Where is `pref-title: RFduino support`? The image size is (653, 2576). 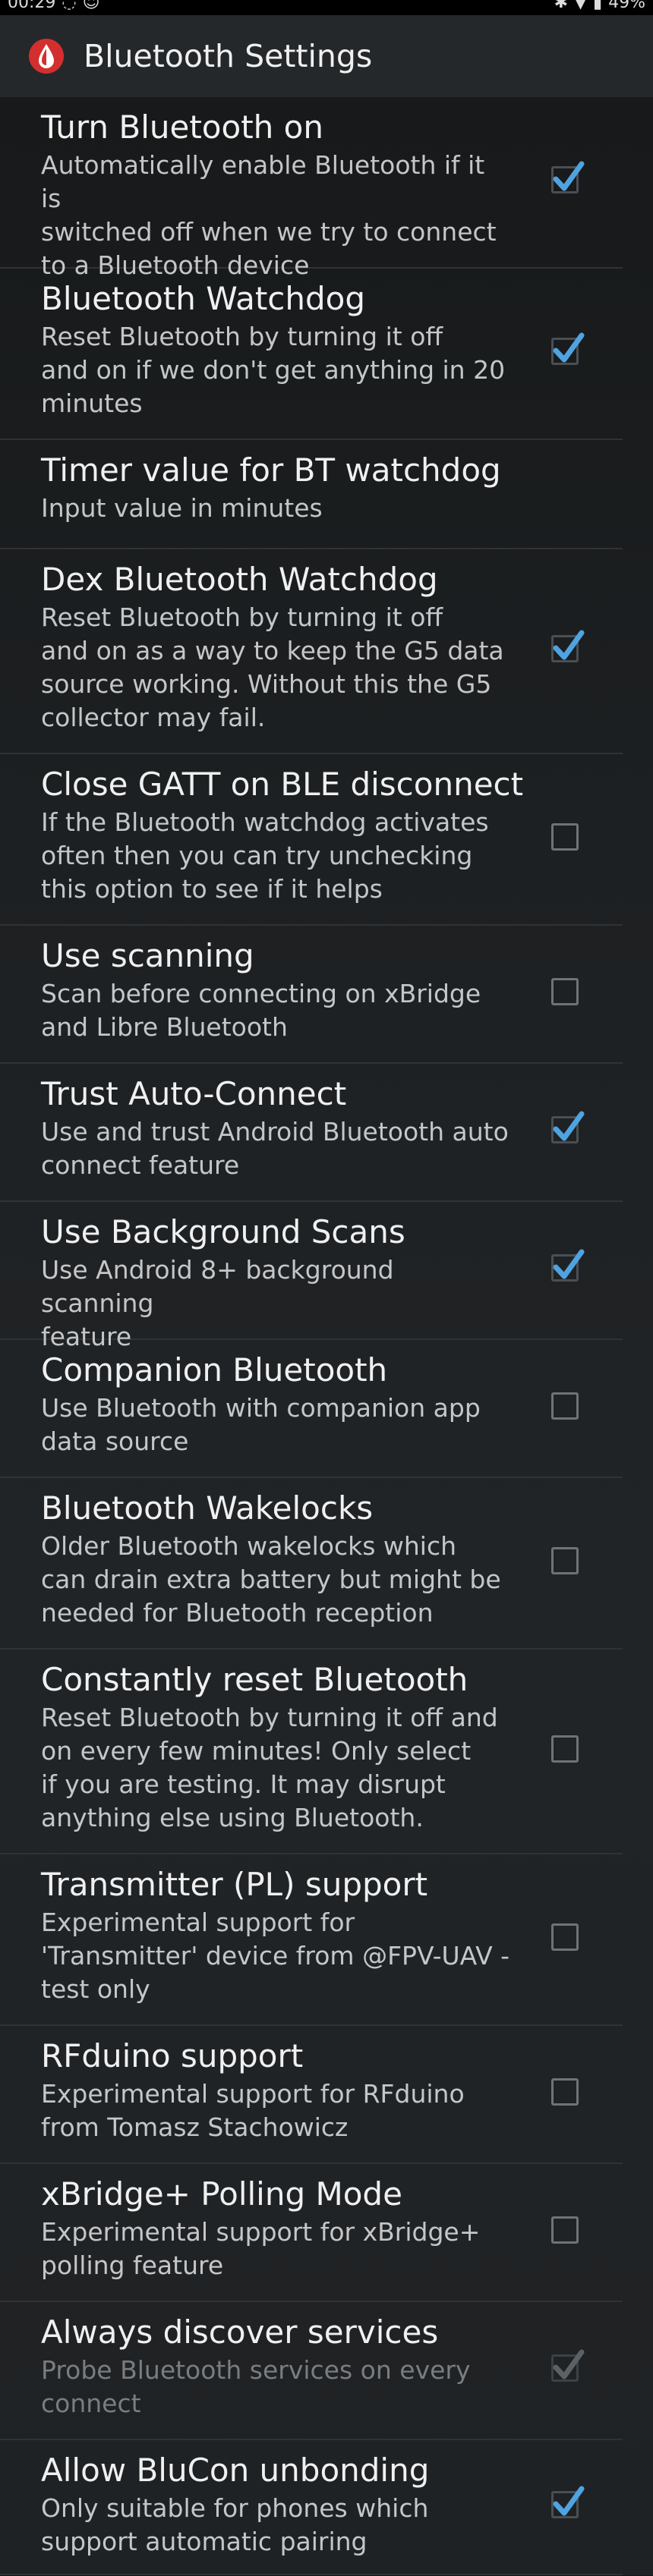
pref-title: RFduino support is located at coordinates (172, 2055).